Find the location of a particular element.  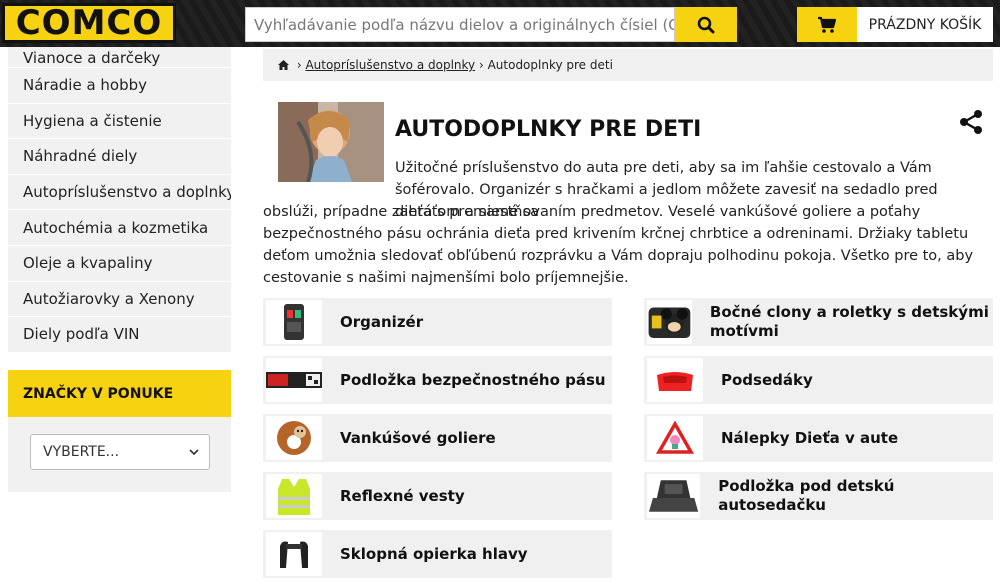

subcategory-organizer: Organizér is located at coordinates (437, 322).